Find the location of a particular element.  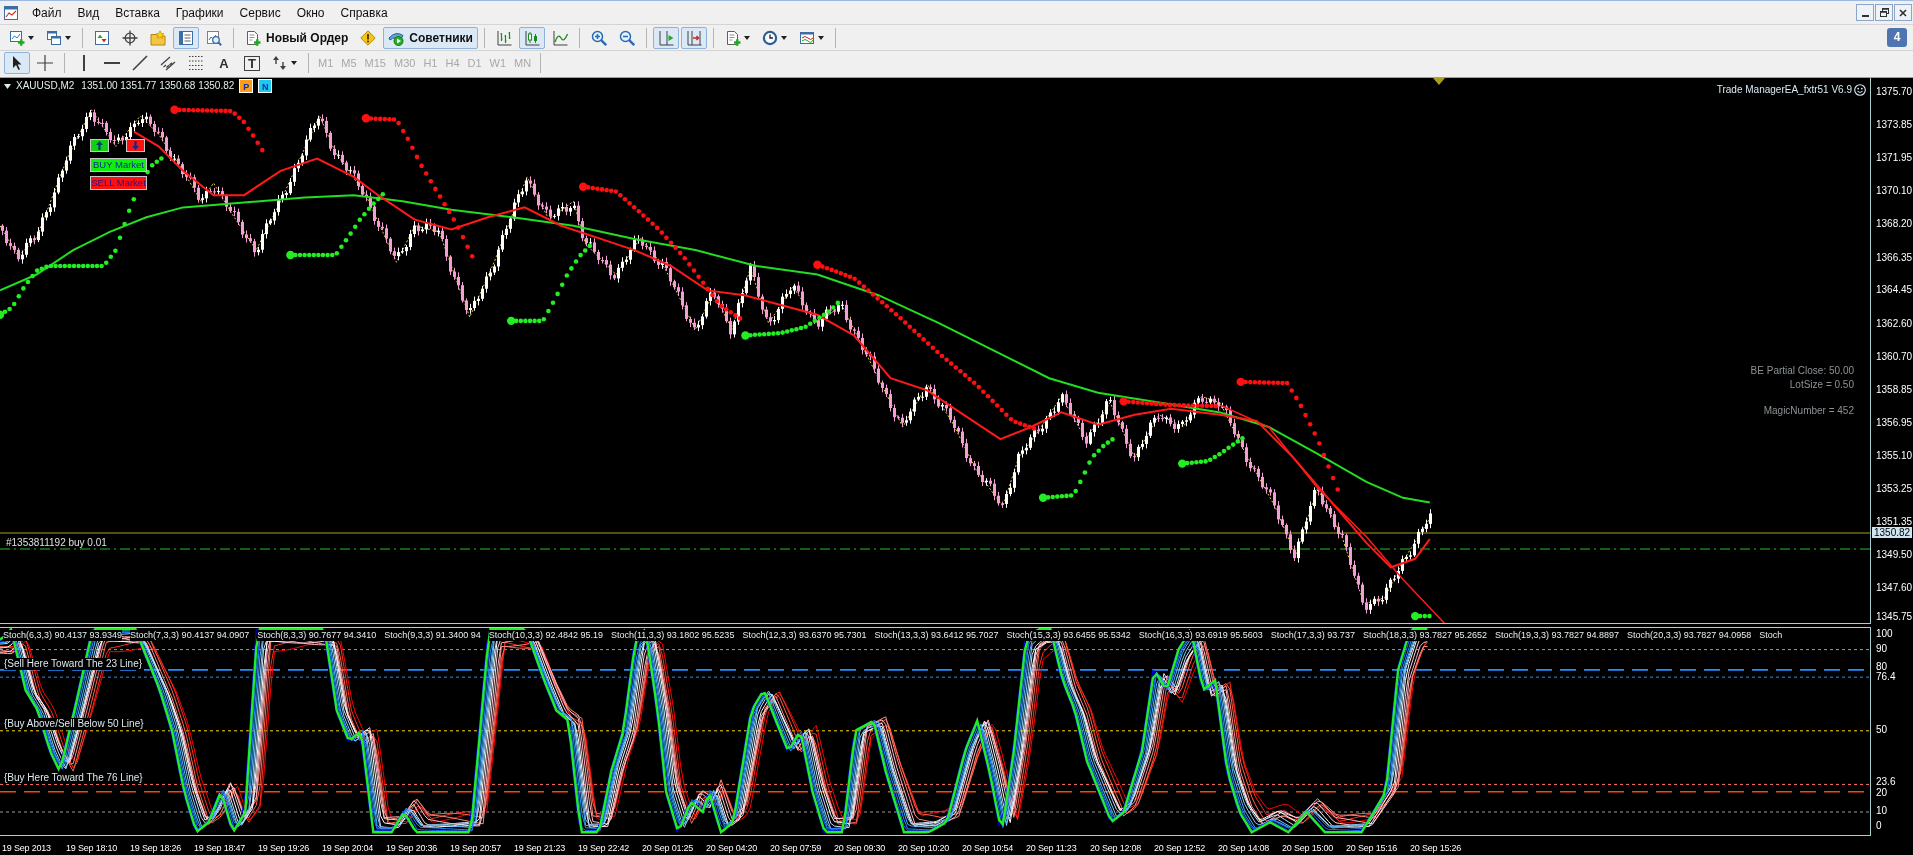

price-label: 1358.85 is located at coordinates (1894, 390).